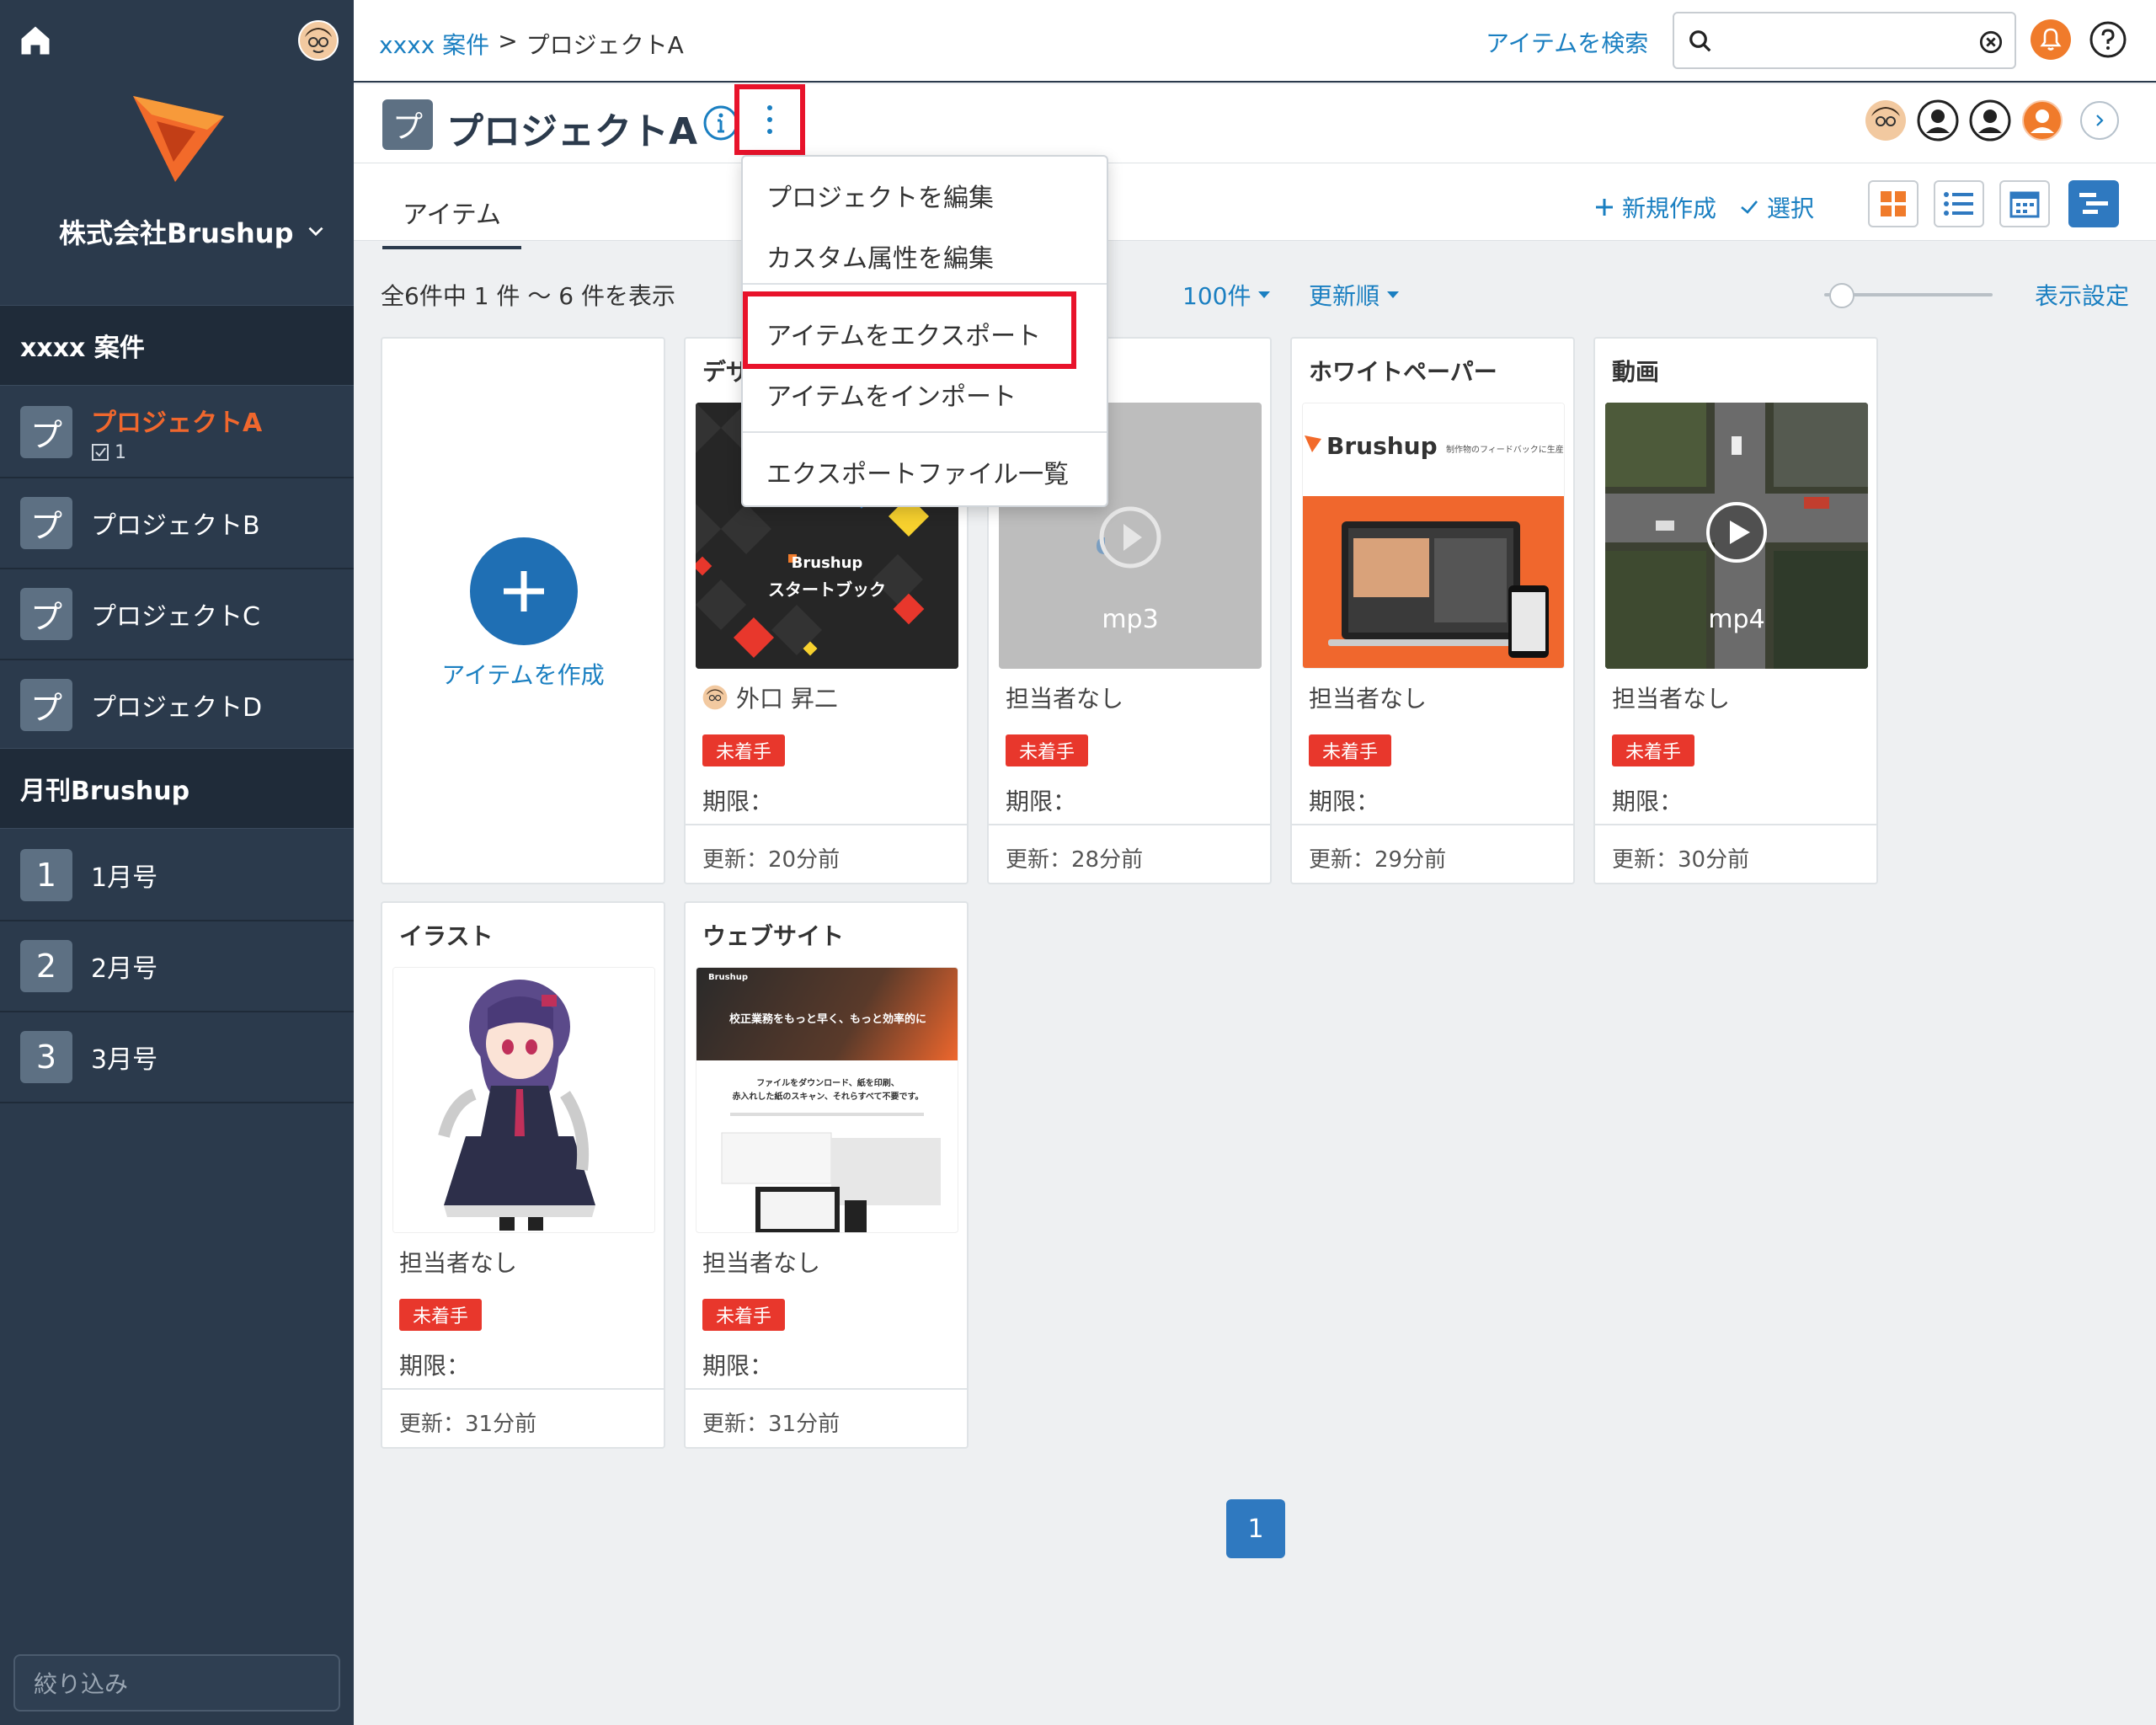  Describe the element at coordinates (177, 523) in the screenshot. I see `sidebar-item-project-b: プ プロジェクトB` at that location.